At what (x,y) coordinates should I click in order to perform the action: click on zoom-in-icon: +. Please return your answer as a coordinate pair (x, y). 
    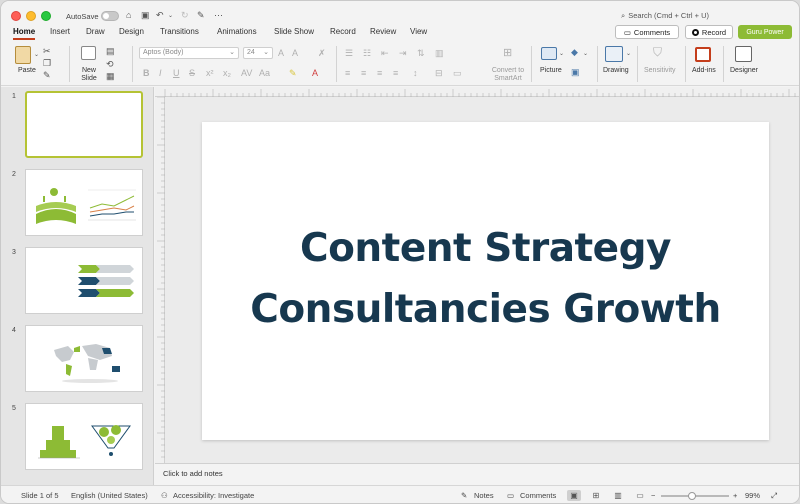
    Looking at the image, I should click on (735, 495).